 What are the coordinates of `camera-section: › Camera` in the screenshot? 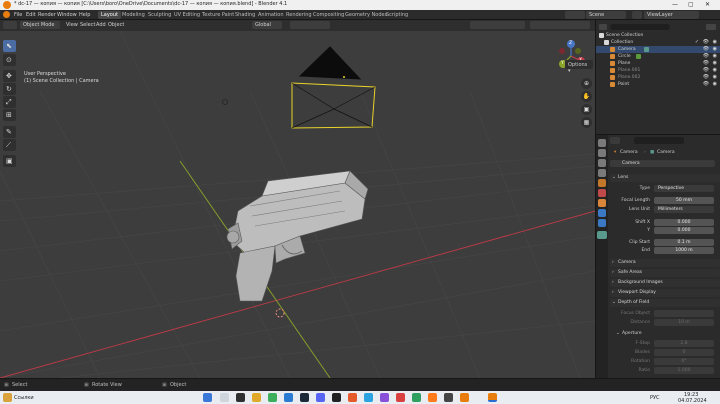 It's located at (665, 263).